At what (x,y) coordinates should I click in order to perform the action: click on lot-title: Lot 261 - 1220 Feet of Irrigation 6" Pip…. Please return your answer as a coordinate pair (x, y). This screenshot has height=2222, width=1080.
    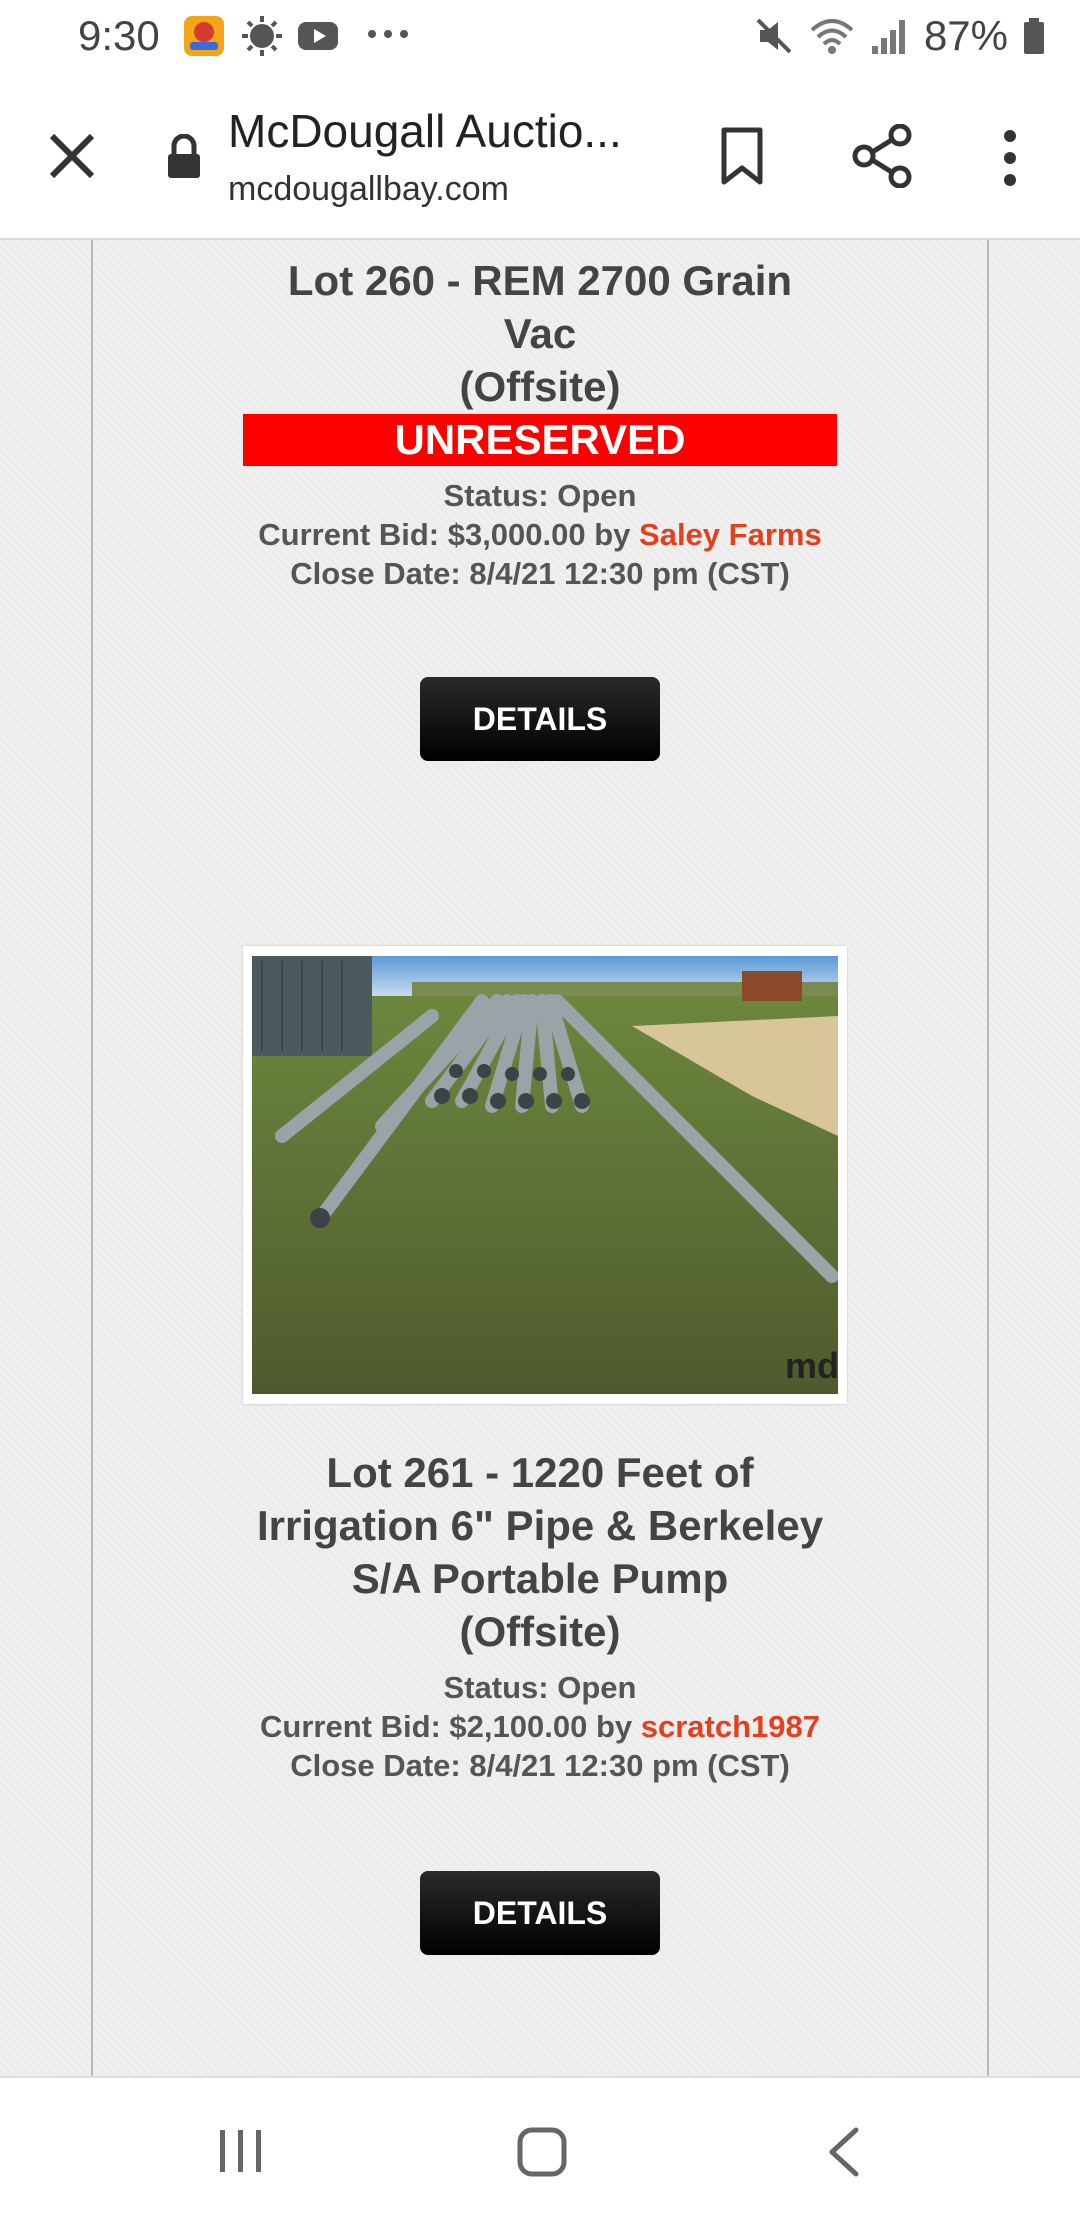
    Looking at the image, I should click on (540, 1552).